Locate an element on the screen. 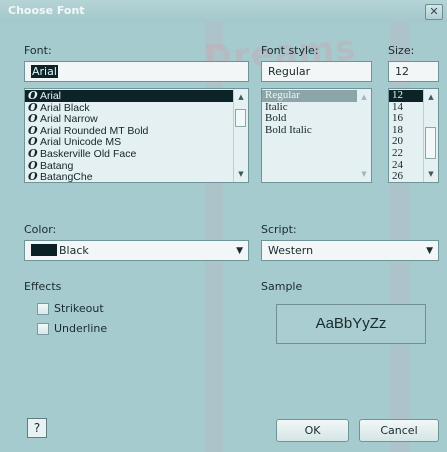  list-item: O Arial Black is located at coordinates (136, 107).